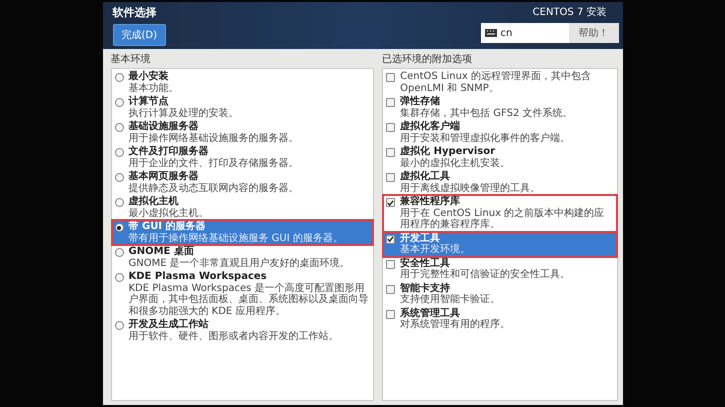 The height and width of the screenshot is (407, 725). Describe the element at coordinates (161, 252) in the screenshot. I see `option-name: GNOME 桌面` at that location.